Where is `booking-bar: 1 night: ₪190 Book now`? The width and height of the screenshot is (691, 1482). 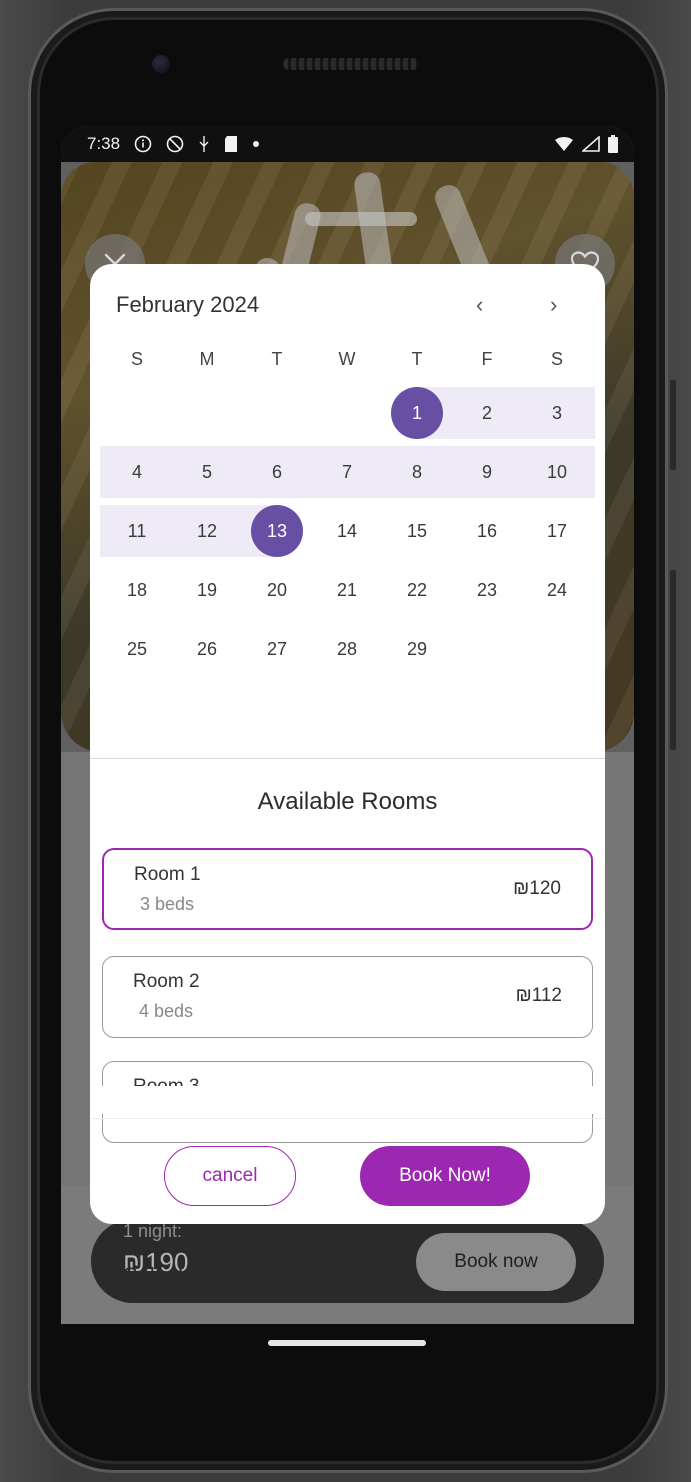 booking-bar: 1 night: ₪190 Book now is located at coordinates (347, 1261).